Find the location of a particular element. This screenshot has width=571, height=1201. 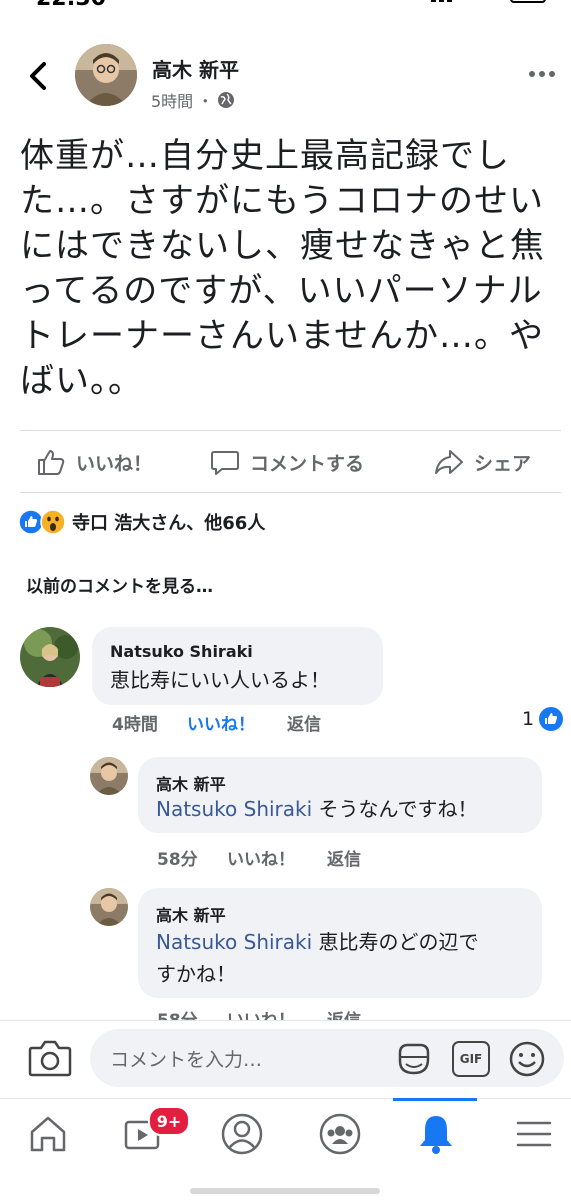

home-indicator is located at coordinates (285, 1191).